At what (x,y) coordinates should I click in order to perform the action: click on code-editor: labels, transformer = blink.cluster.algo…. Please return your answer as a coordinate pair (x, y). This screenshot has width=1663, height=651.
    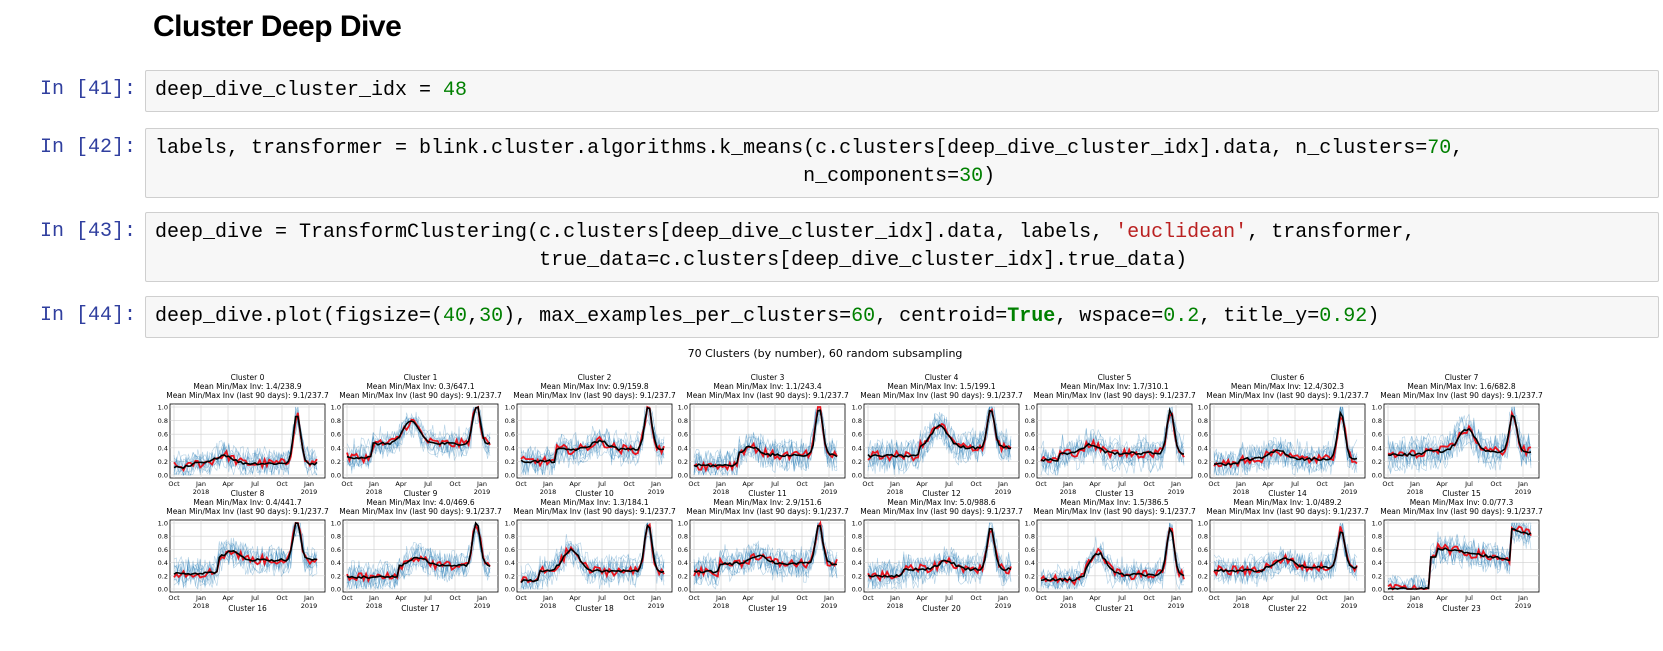
    Looking at the image, I should click on (902, 163).